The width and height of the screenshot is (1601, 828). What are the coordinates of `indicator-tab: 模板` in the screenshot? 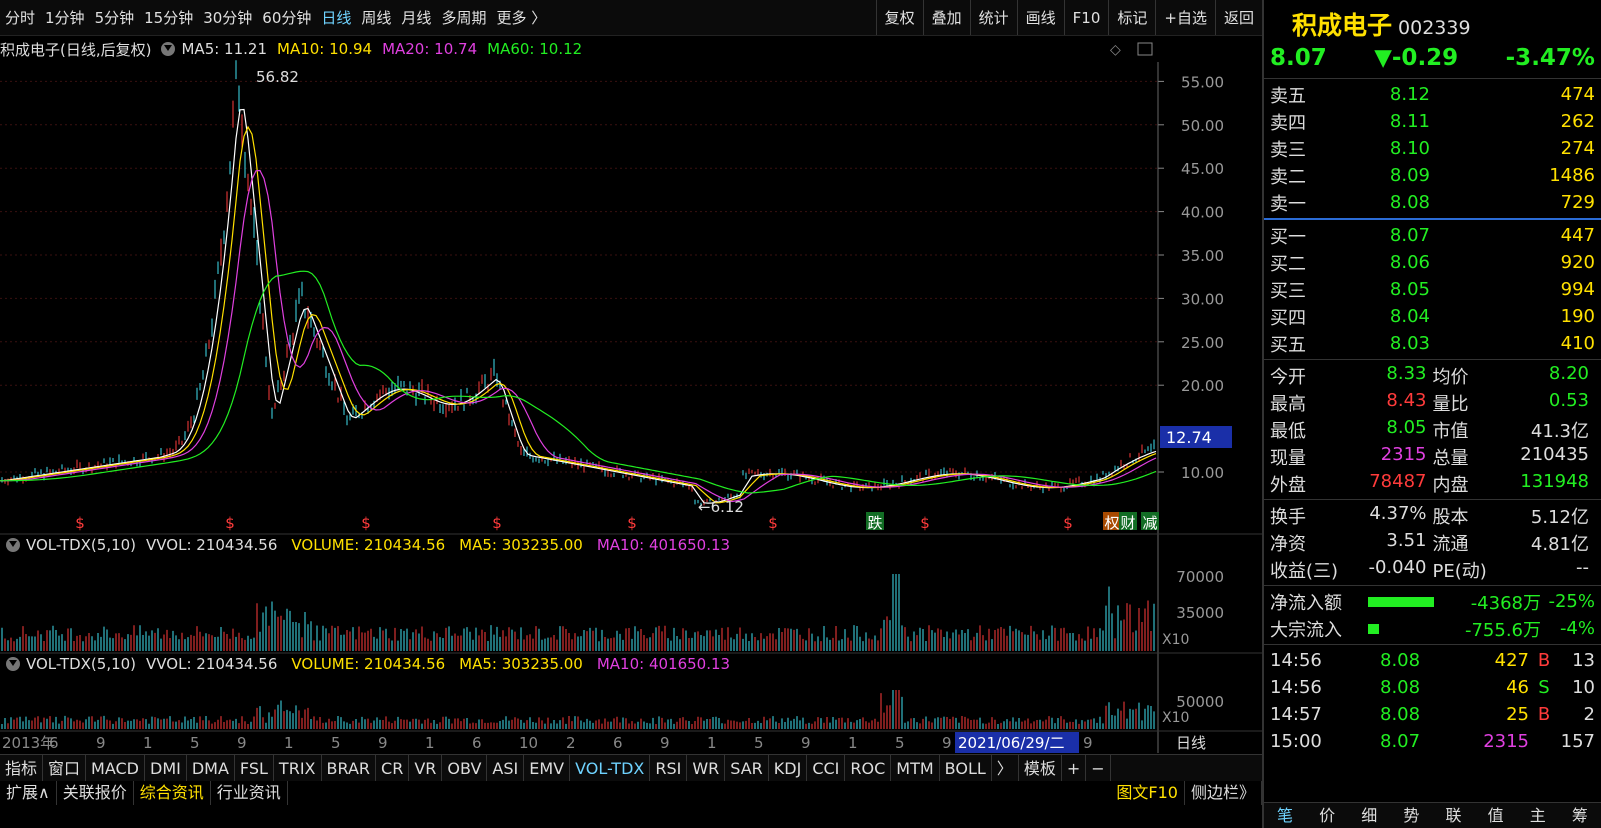 It's located at (1040, 768).